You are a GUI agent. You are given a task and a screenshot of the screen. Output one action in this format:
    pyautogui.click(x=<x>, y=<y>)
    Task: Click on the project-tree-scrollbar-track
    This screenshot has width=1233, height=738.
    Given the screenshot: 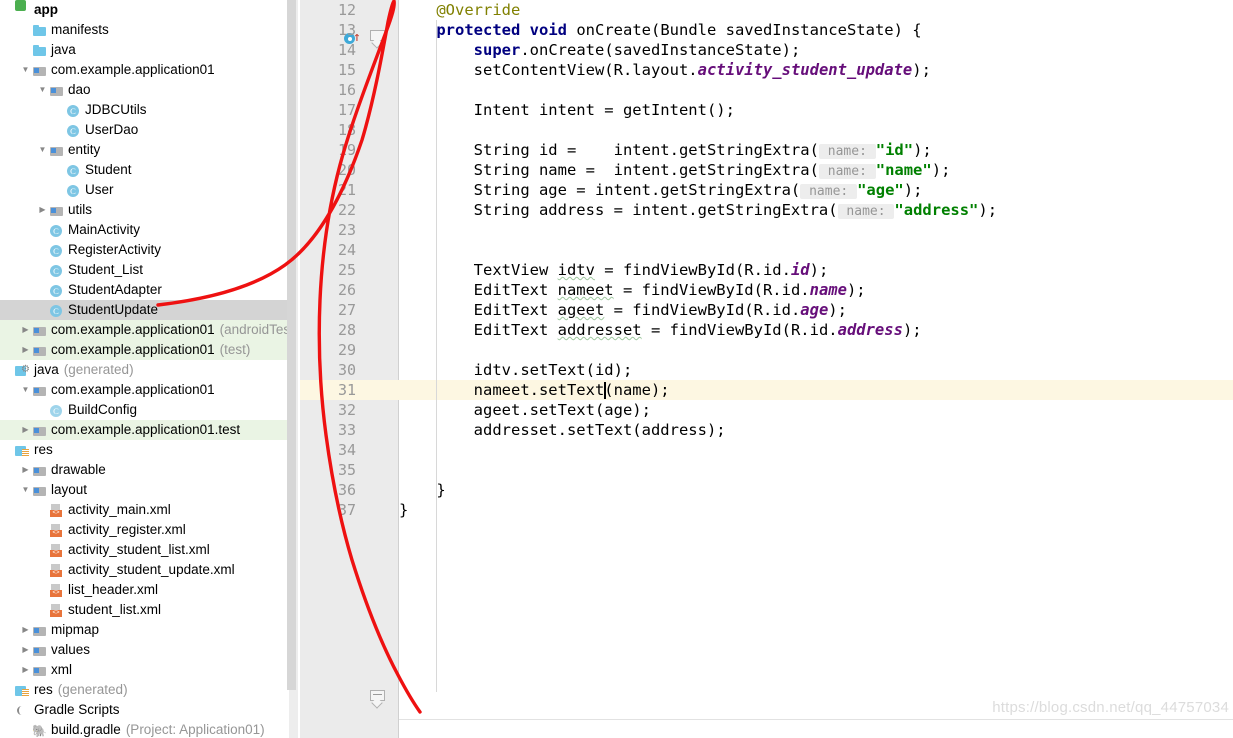 What is the action you would take?
    pyautogui.click(x=292, y=369)
    